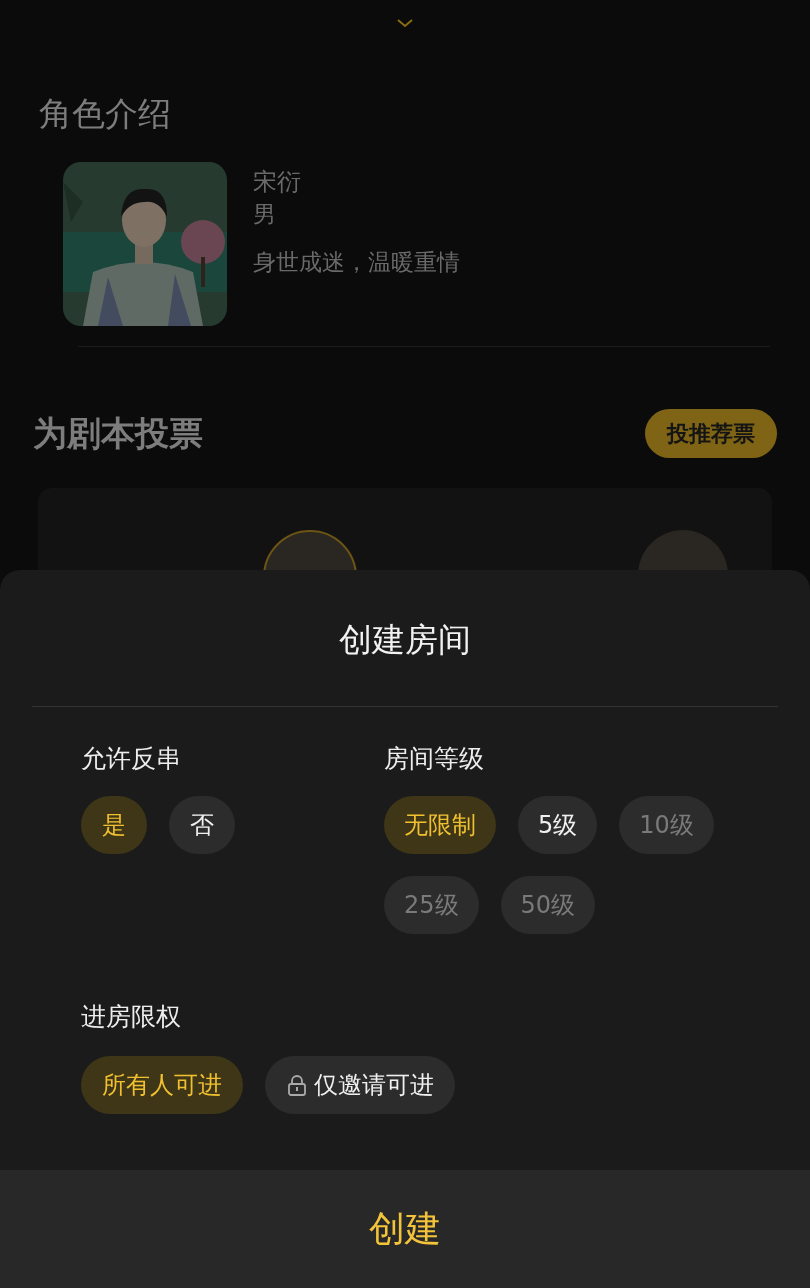  Describe the element at coordinates (360, 1085) in the screenshot. I see `option-chip: 仅邀请可进` at that location.